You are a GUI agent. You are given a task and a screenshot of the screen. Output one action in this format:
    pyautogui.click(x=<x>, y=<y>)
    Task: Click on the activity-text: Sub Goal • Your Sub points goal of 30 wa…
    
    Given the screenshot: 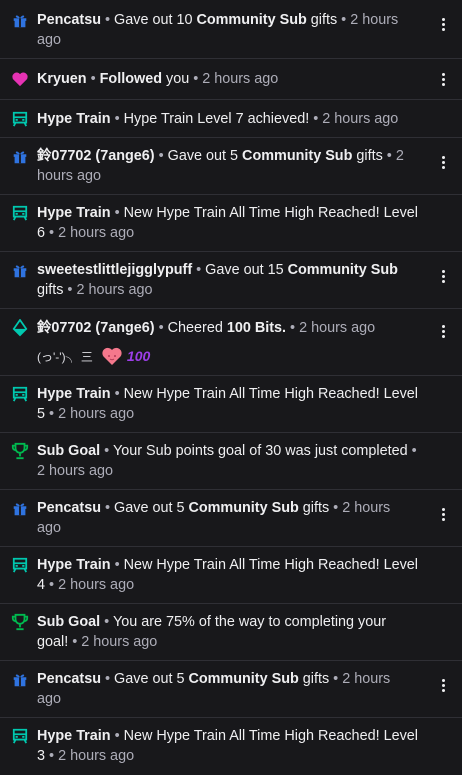 What is the action you would take?
    pyautogui.click(x=227, y=461)
    